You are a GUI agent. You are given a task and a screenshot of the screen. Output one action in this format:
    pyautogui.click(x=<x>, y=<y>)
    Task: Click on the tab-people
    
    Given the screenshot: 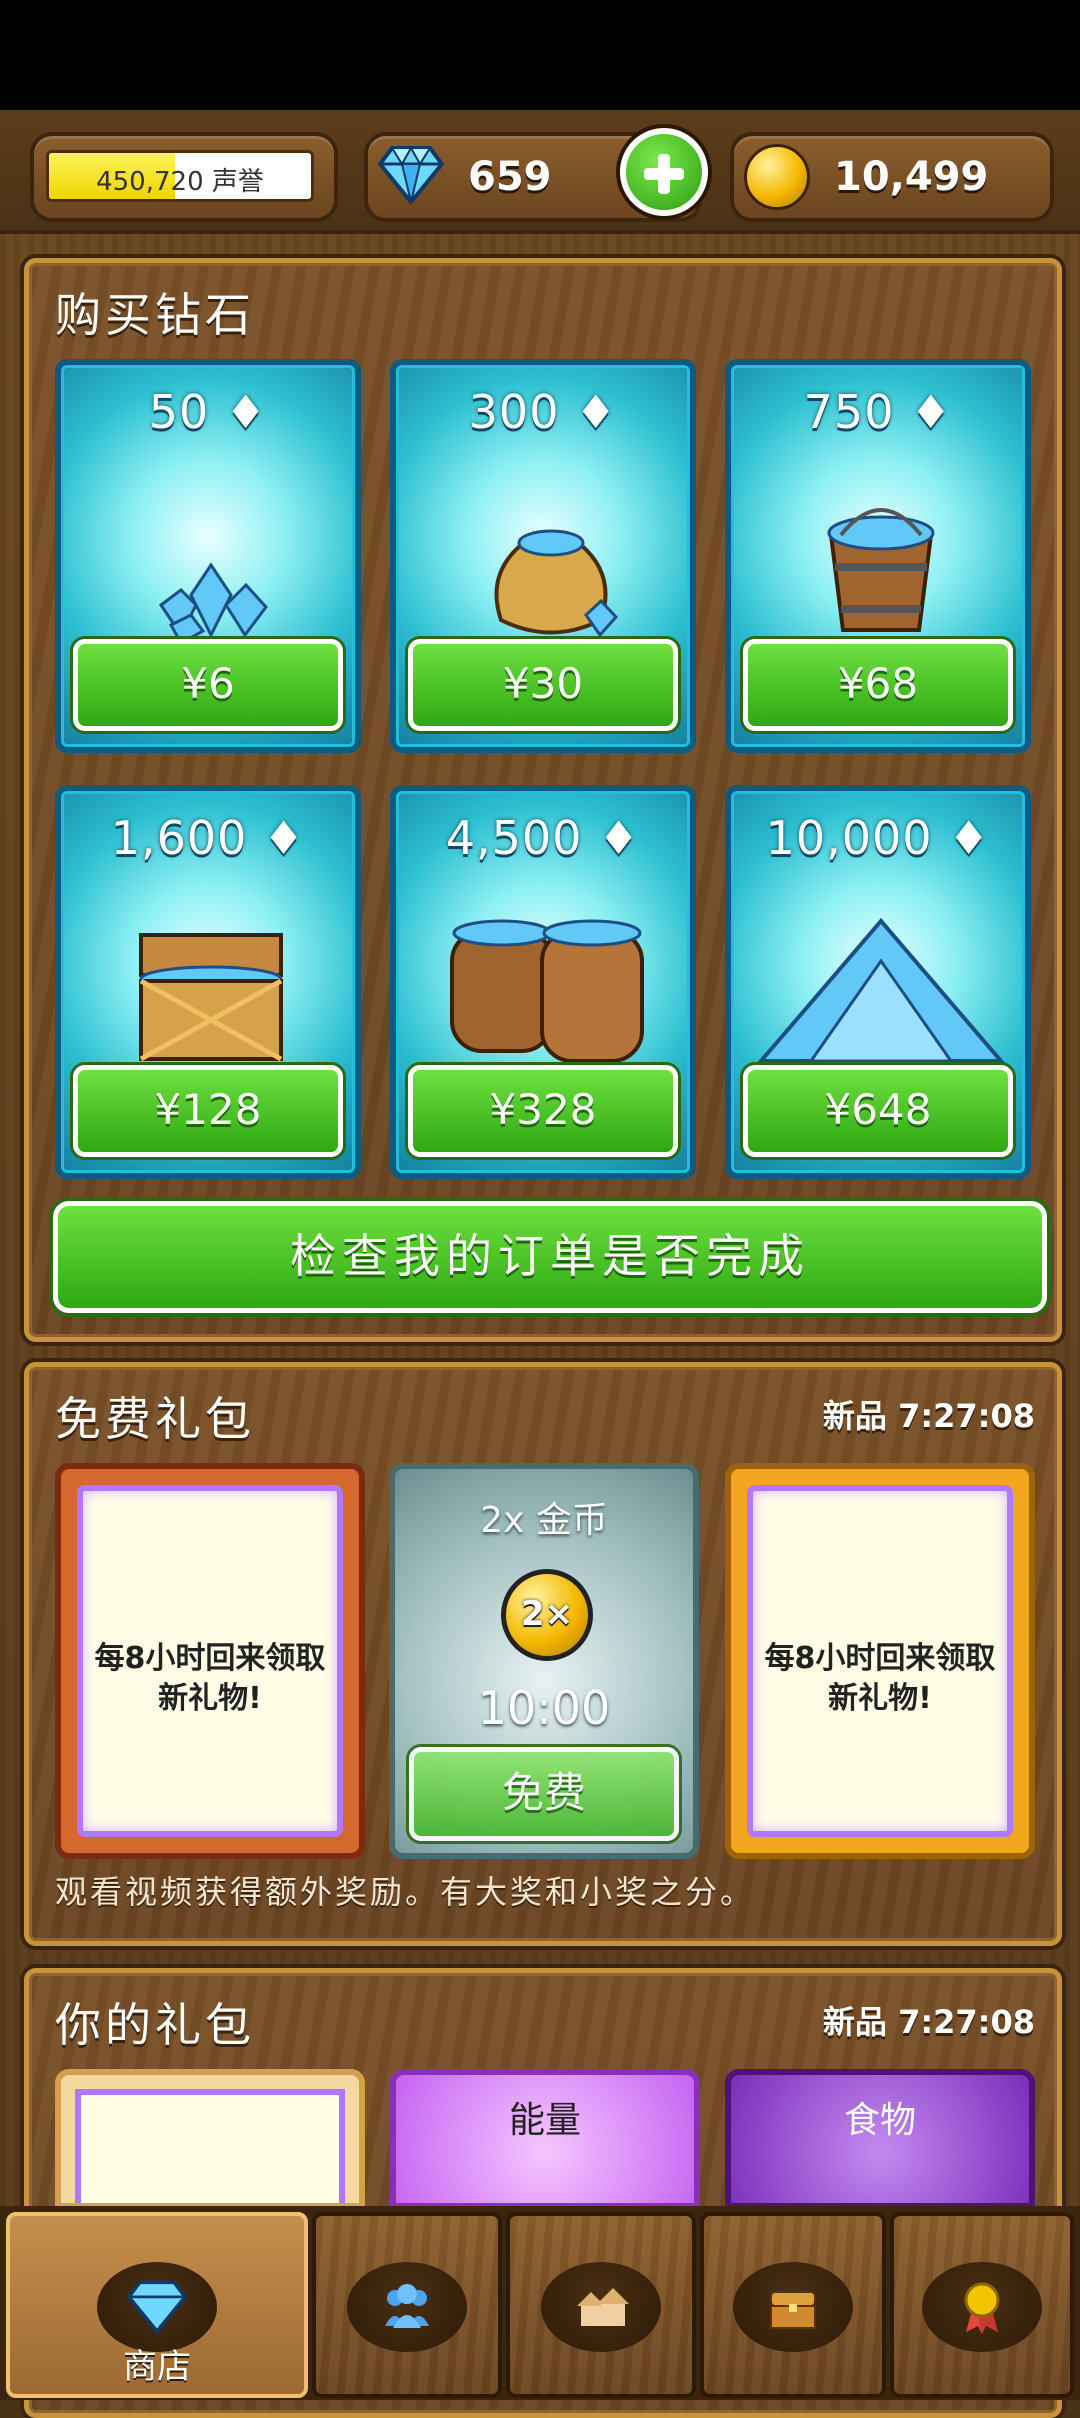 What is the action you would take?
    pyautogui.click(x=407, y=2305)
    